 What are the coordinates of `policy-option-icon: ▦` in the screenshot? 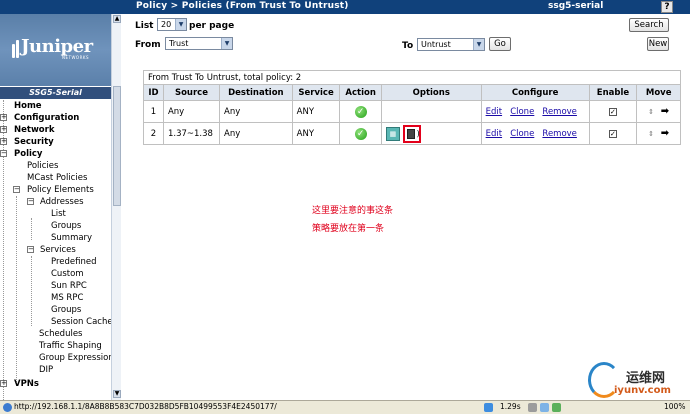 It's located at (392, 133).